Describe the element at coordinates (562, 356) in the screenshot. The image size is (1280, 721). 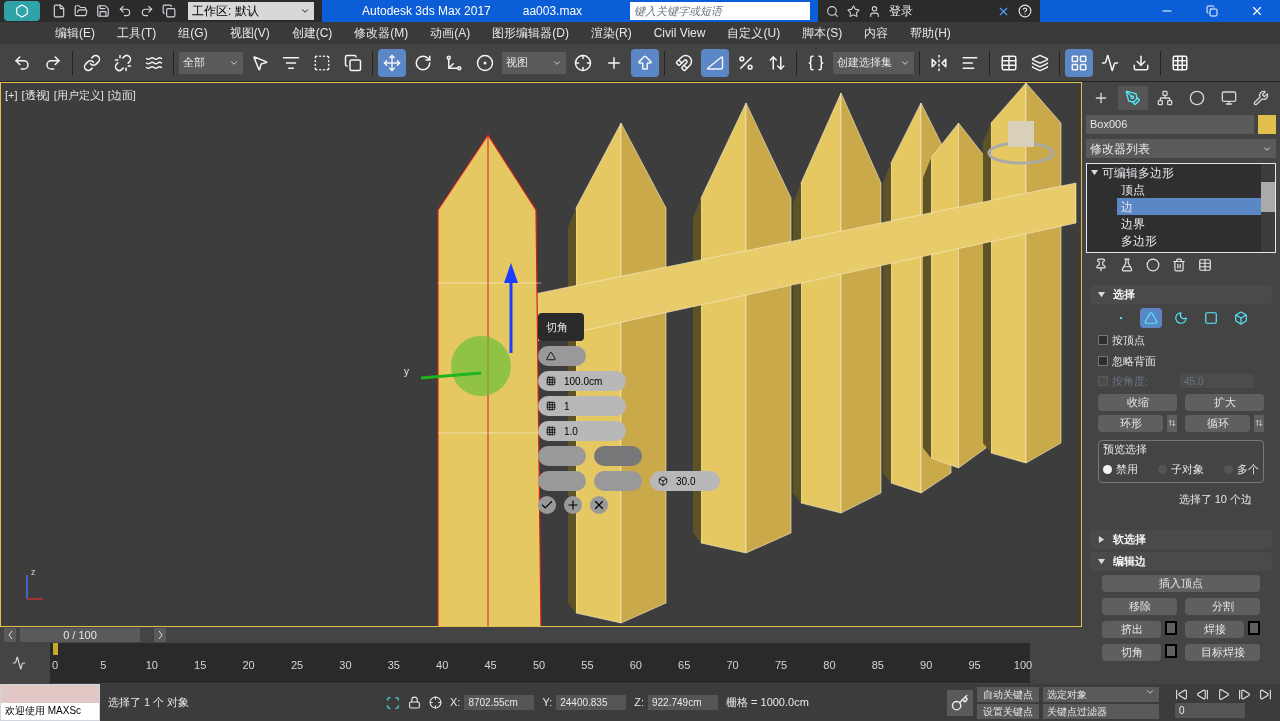
I see `caddy-field` at that location.